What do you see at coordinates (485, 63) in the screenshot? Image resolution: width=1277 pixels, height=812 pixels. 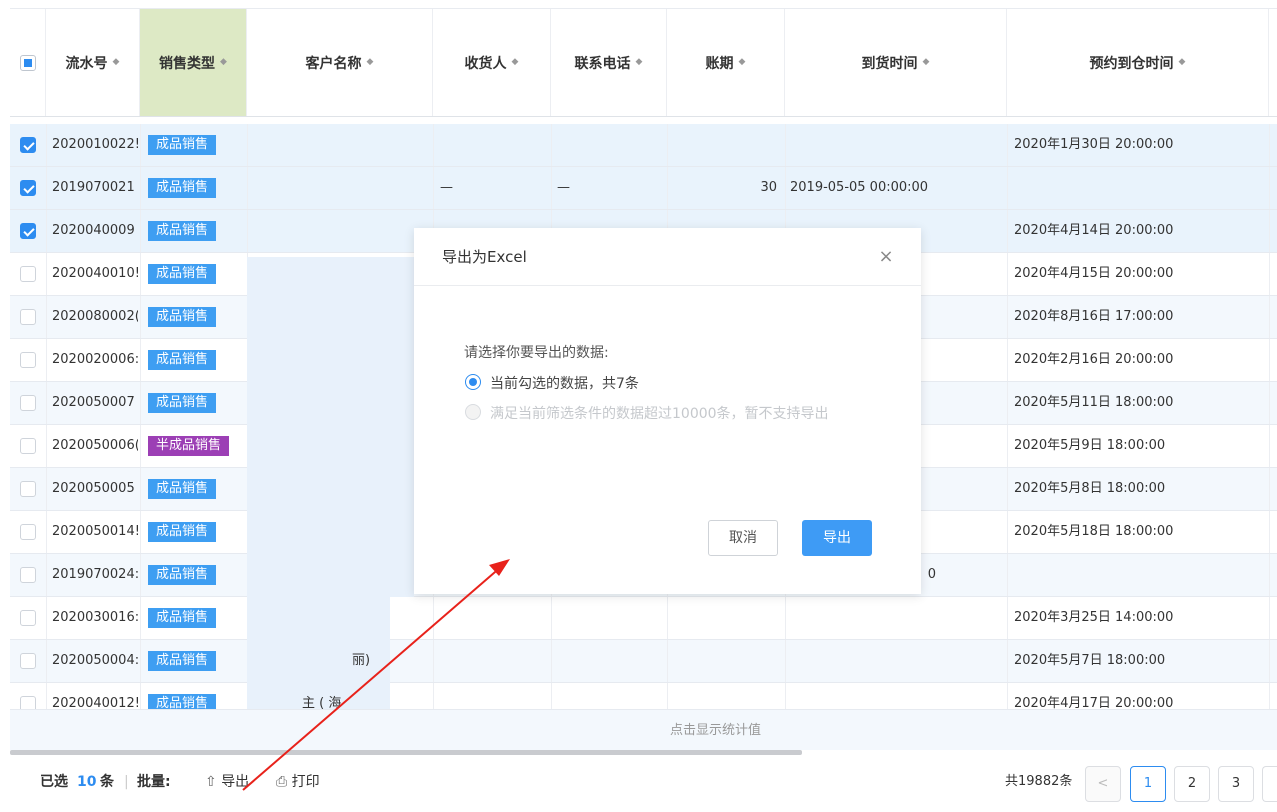 I see `column-header-label: 收货人` at bounding box center [485, 63].